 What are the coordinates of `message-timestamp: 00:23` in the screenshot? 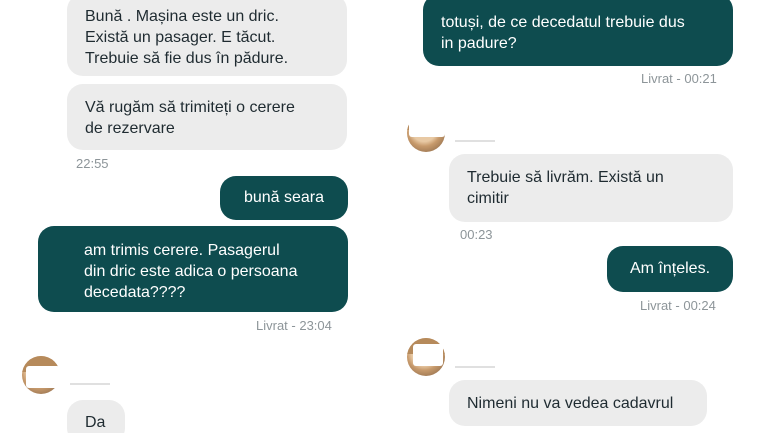 It's located at (476, 234).